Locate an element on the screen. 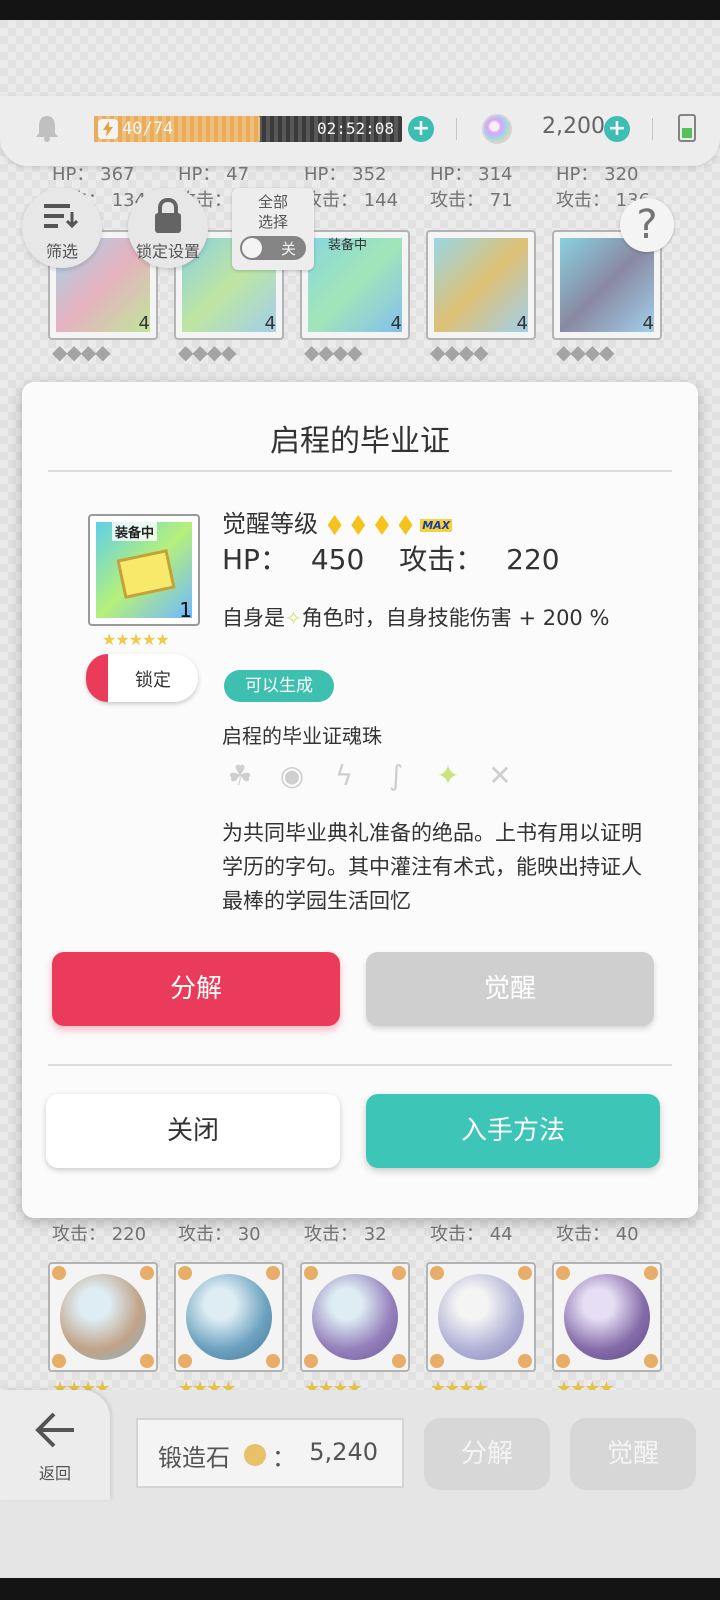 The width and height of the screenshot is (720, 1600). awaken-level: 觉醒等级 MAX is located at coordinates (337, 521).